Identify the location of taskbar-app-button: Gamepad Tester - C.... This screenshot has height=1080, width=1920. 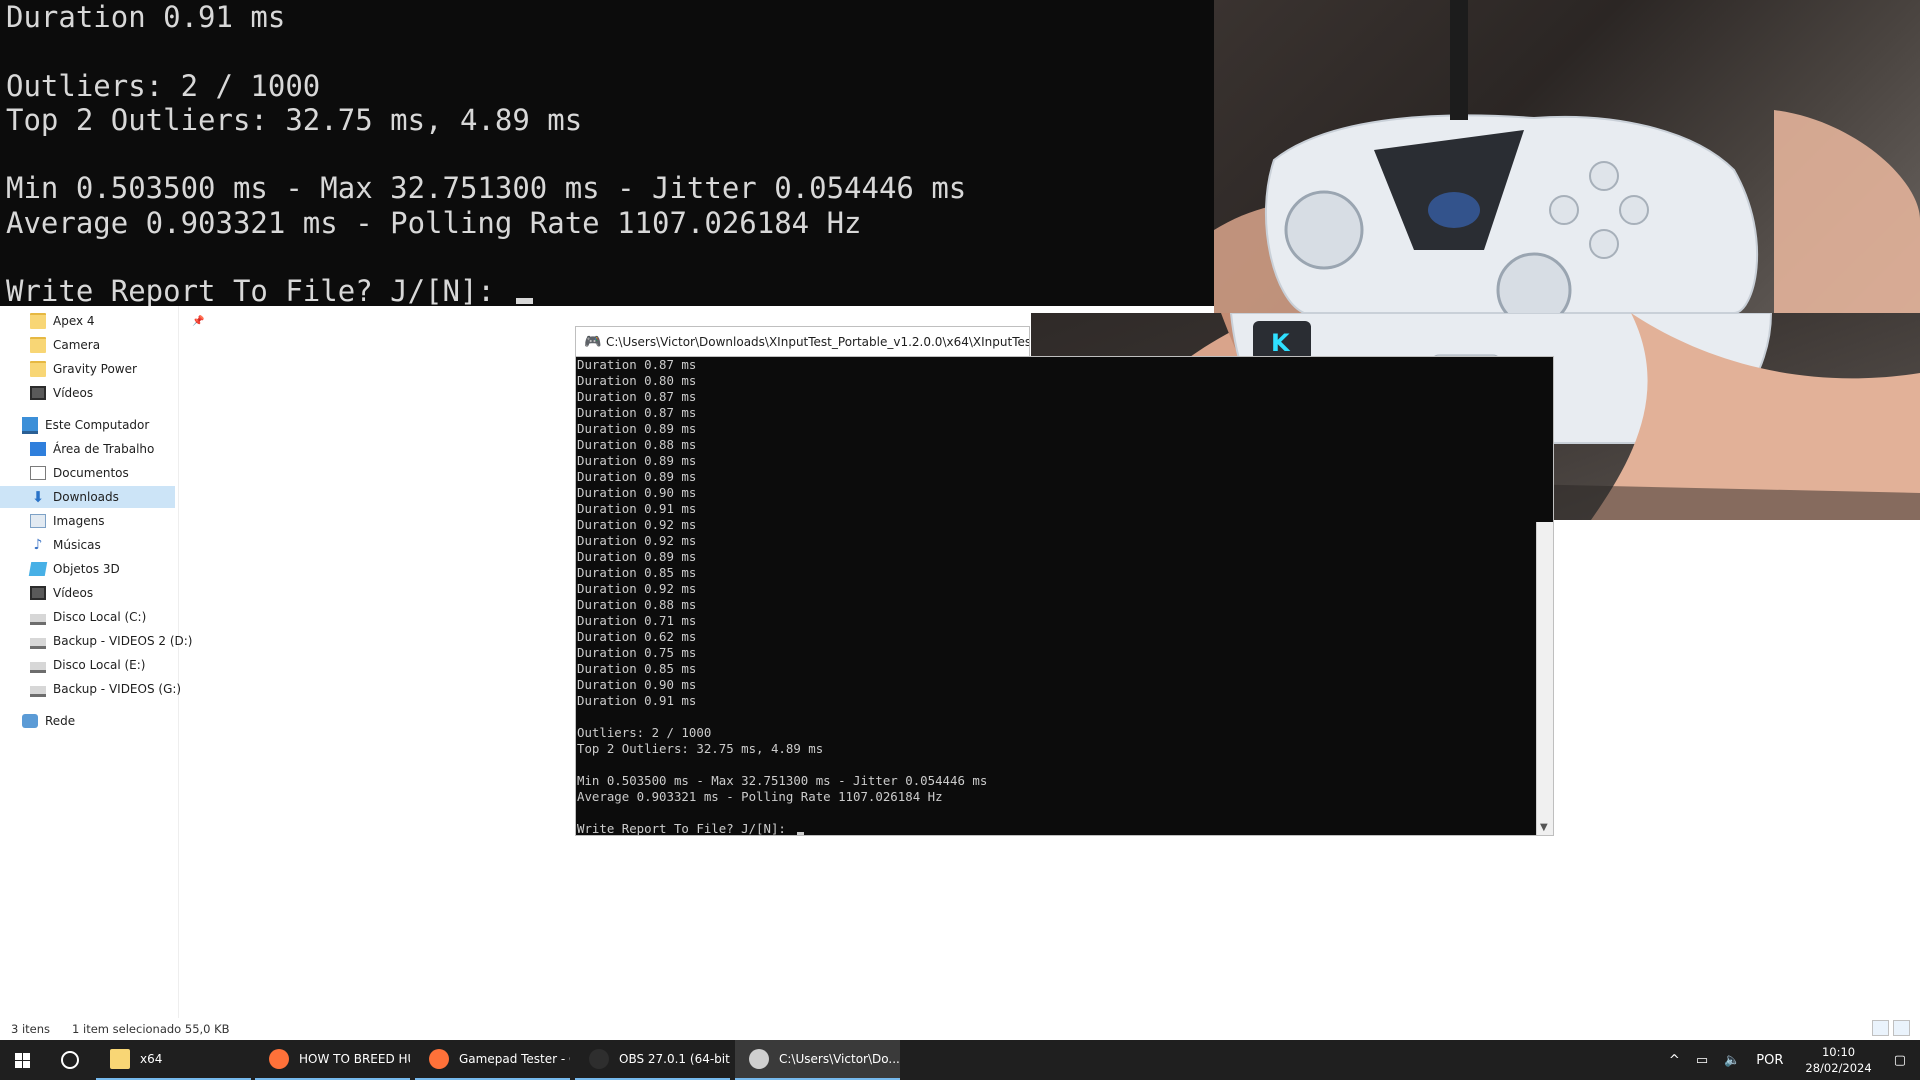
(492, 1060).